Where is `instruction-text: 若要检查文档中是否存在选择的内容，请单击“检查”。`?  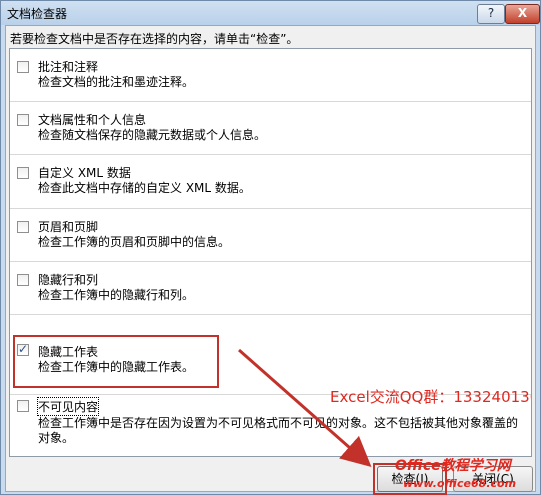 instruction-text: 若要检查文档中是否存在选择的内容，请单击“检查”。 is located at coordinates (154, 39).